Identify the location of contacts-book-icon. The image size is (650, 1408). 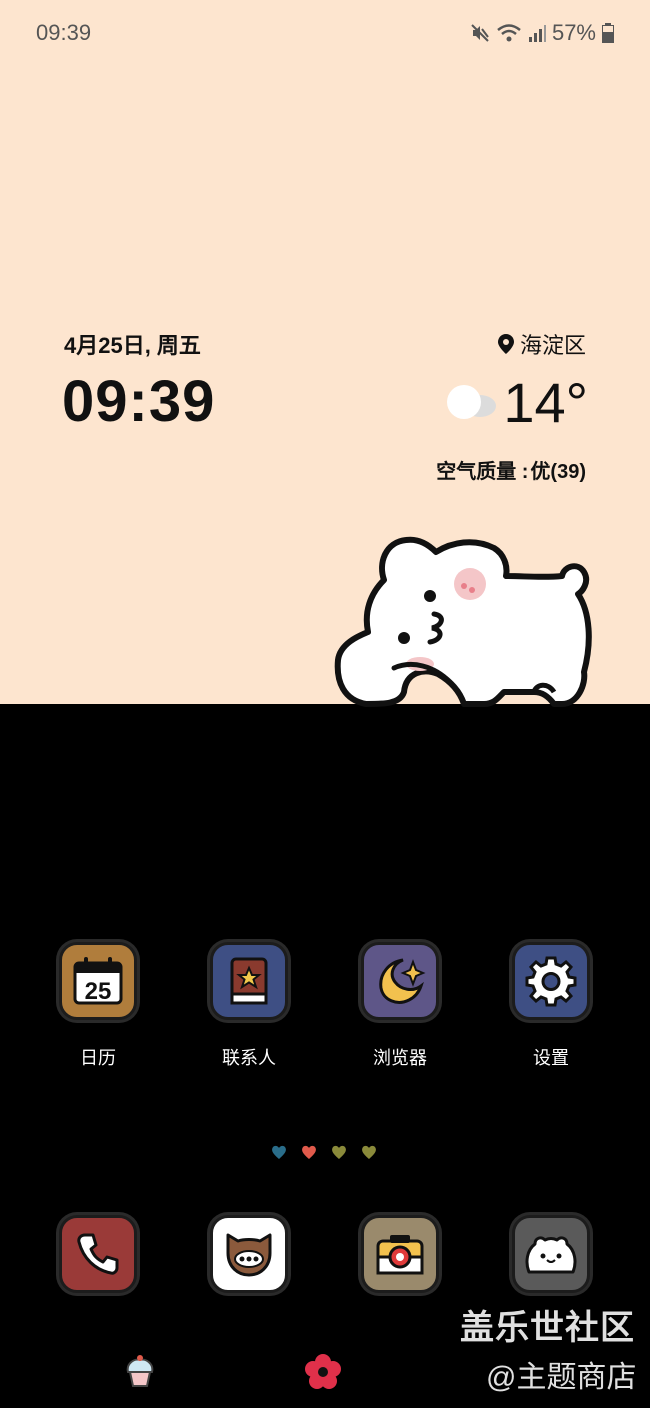
(249, 981).